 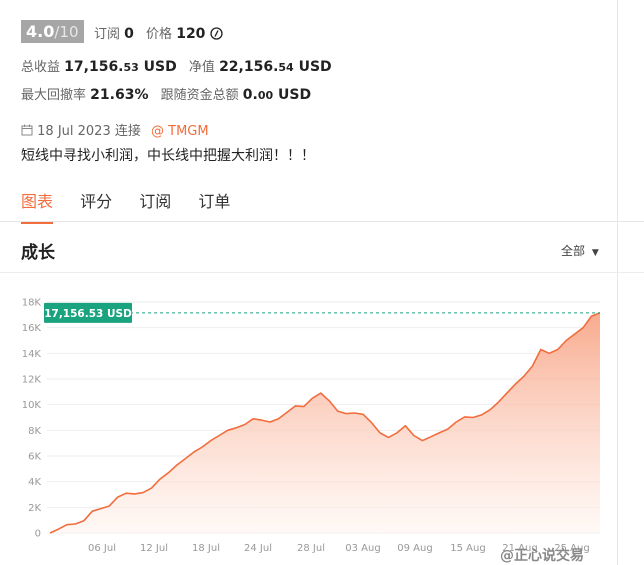 I want to click on y-tick-label: 2K, so click(x=34, y=508).